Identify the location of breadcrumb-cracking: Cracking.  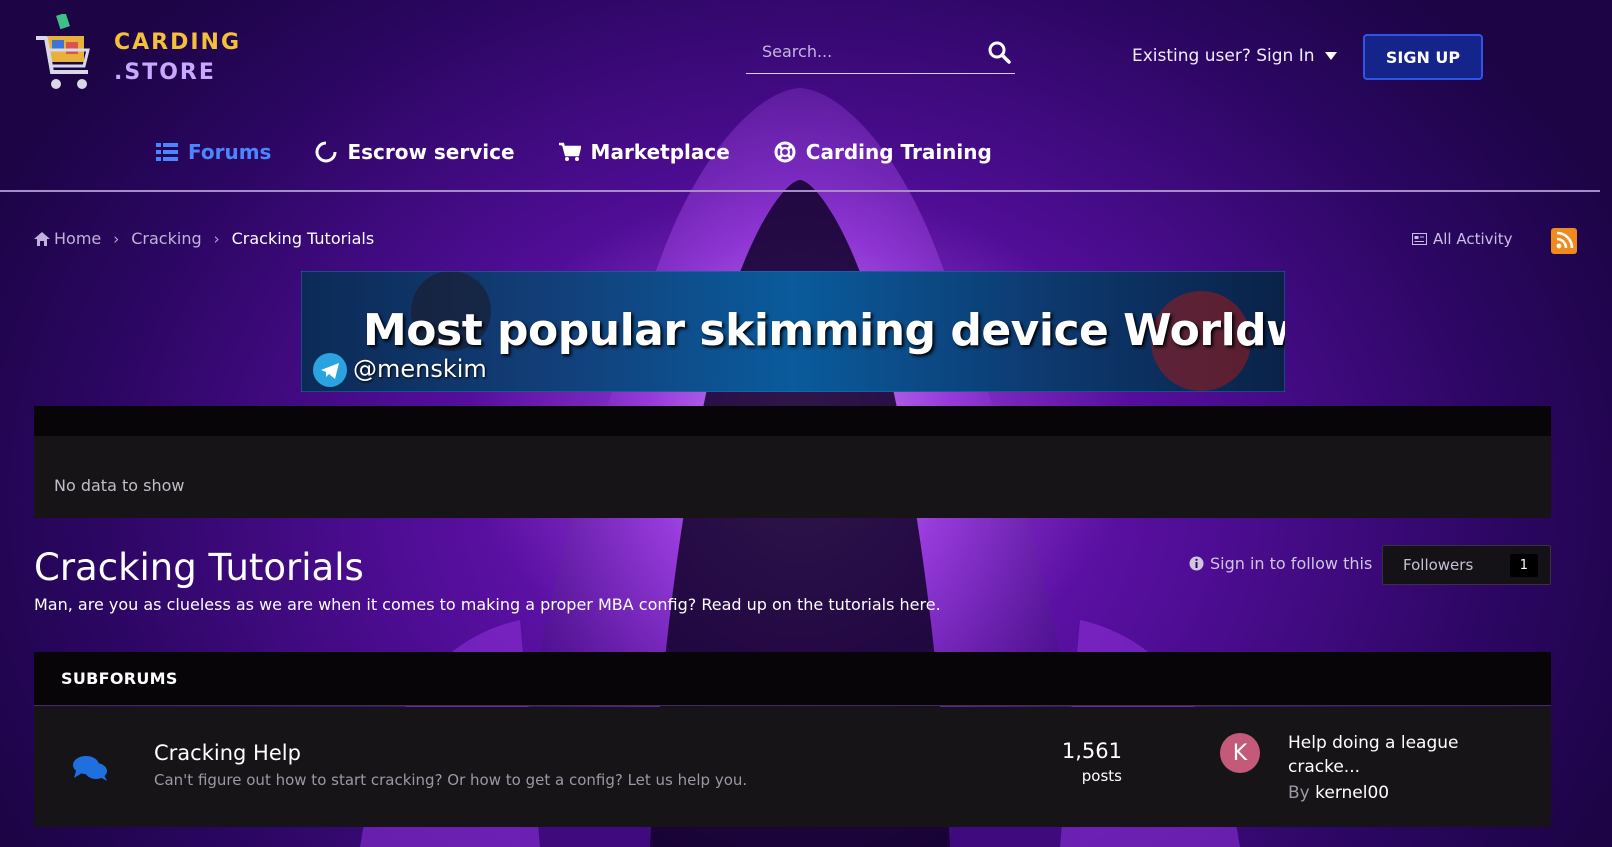
(166, 238).